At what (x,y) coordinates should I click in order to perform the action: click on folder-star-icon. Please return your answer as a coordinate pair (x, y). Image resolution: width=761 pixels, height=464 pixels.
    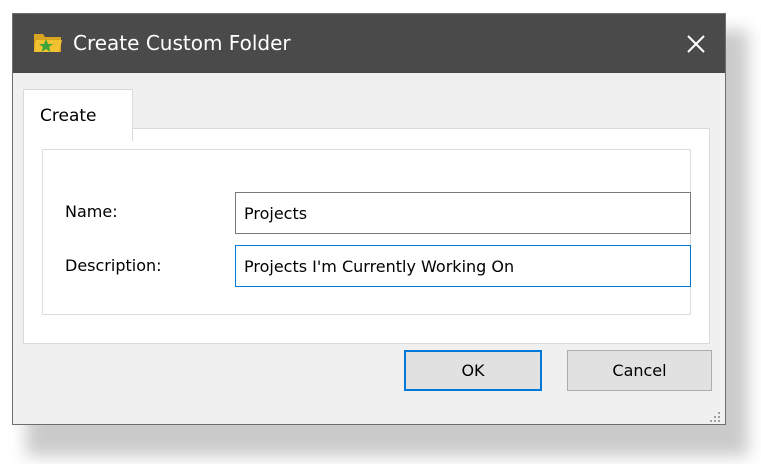
    Looking at the image, I should click on (48, 42).